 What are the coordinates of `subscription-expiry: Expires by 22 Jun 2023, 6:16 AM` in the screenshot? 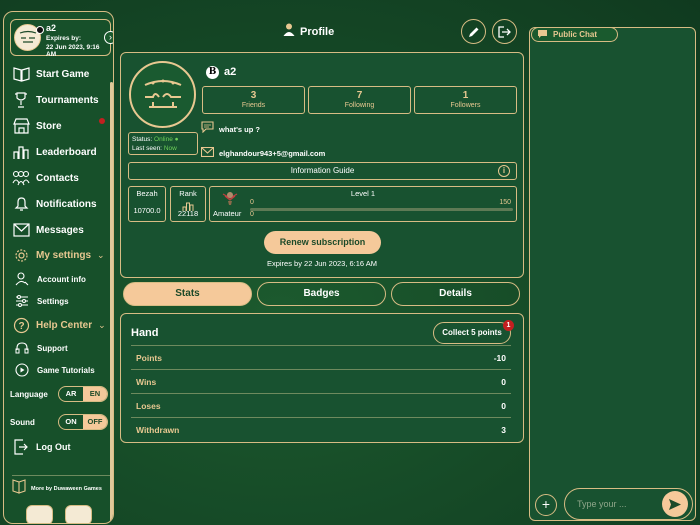 It's located at (322, 263).